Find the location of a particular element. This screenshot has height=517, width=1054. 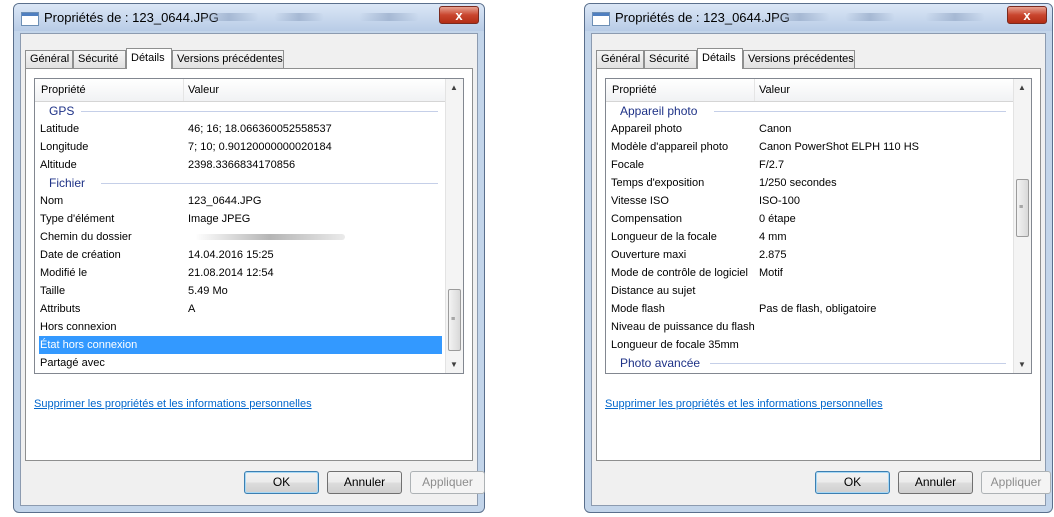

list-item: Niveau de puissance du flash is located at coordinates (810, 327).